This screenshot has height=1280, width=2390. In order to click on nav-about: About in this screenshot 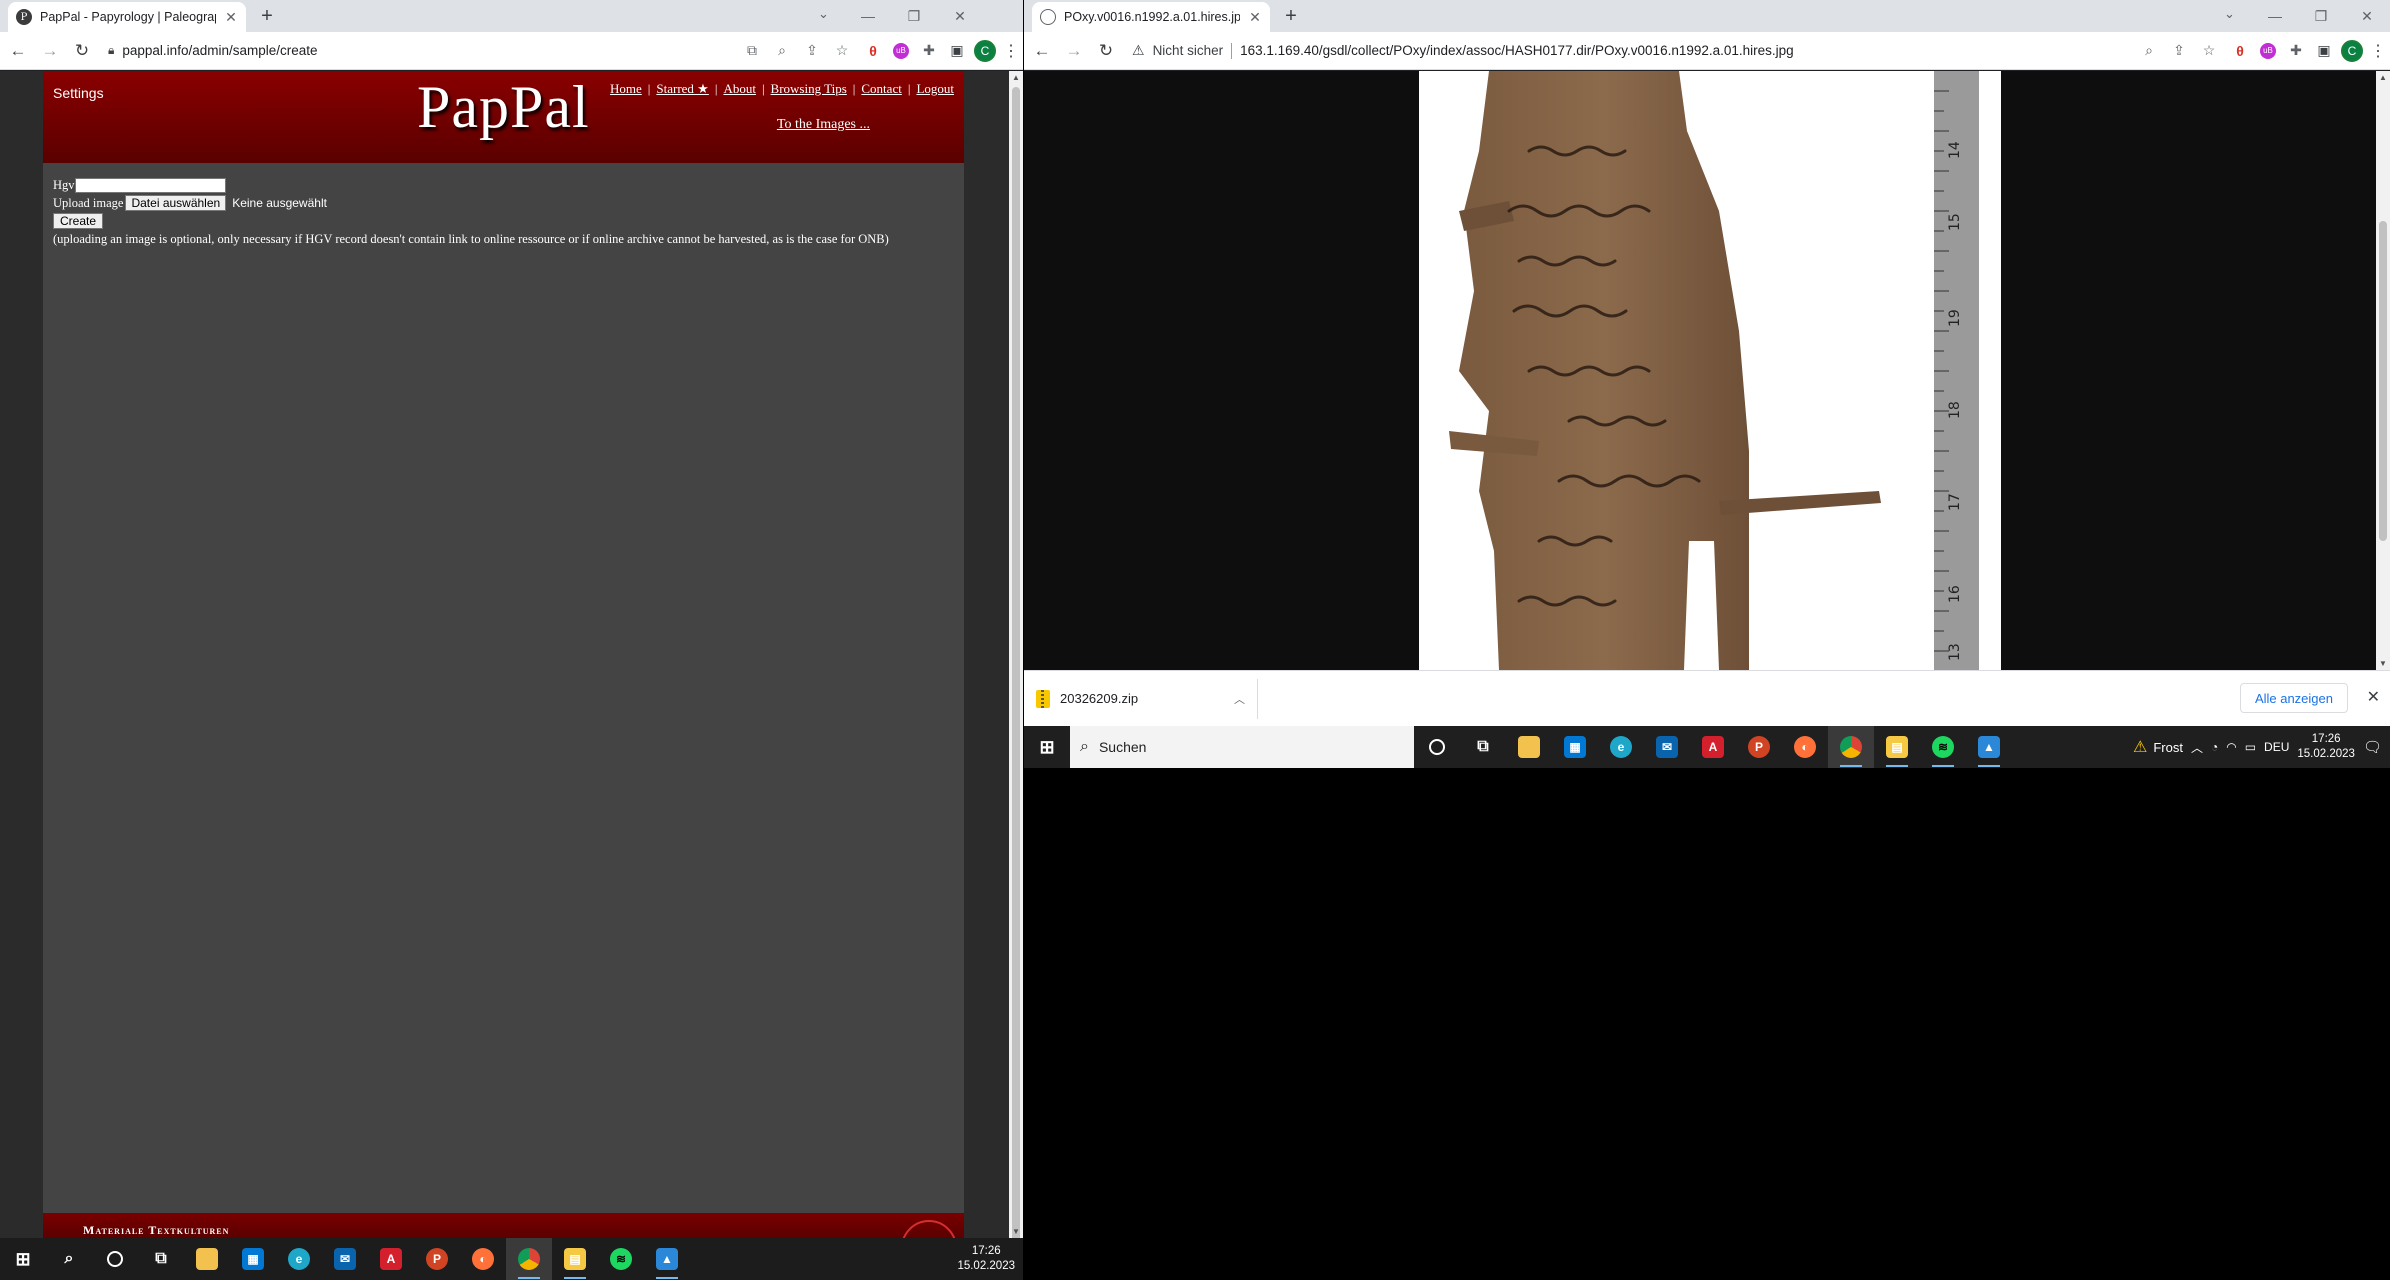, I will do `click(739, 89)`.